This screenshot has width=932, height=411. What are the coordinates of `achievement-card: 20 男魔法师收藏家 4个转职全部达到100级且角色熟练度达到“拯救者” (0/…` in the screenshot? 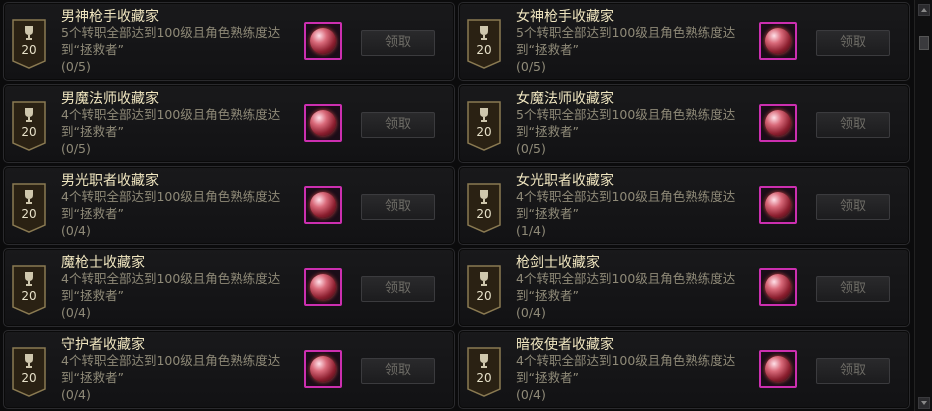 It's located at (229, 123).